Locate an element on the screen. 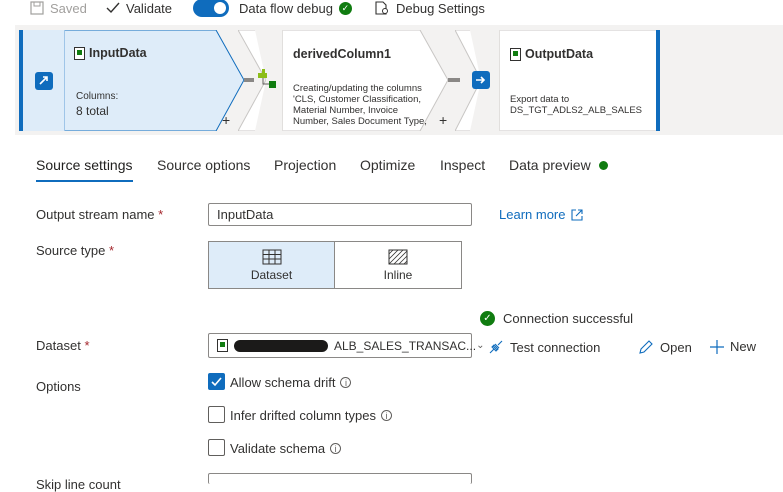 This screenshot has width=783, height=492. node-output-data-title: OutputData is located at coordinates (559, 54).